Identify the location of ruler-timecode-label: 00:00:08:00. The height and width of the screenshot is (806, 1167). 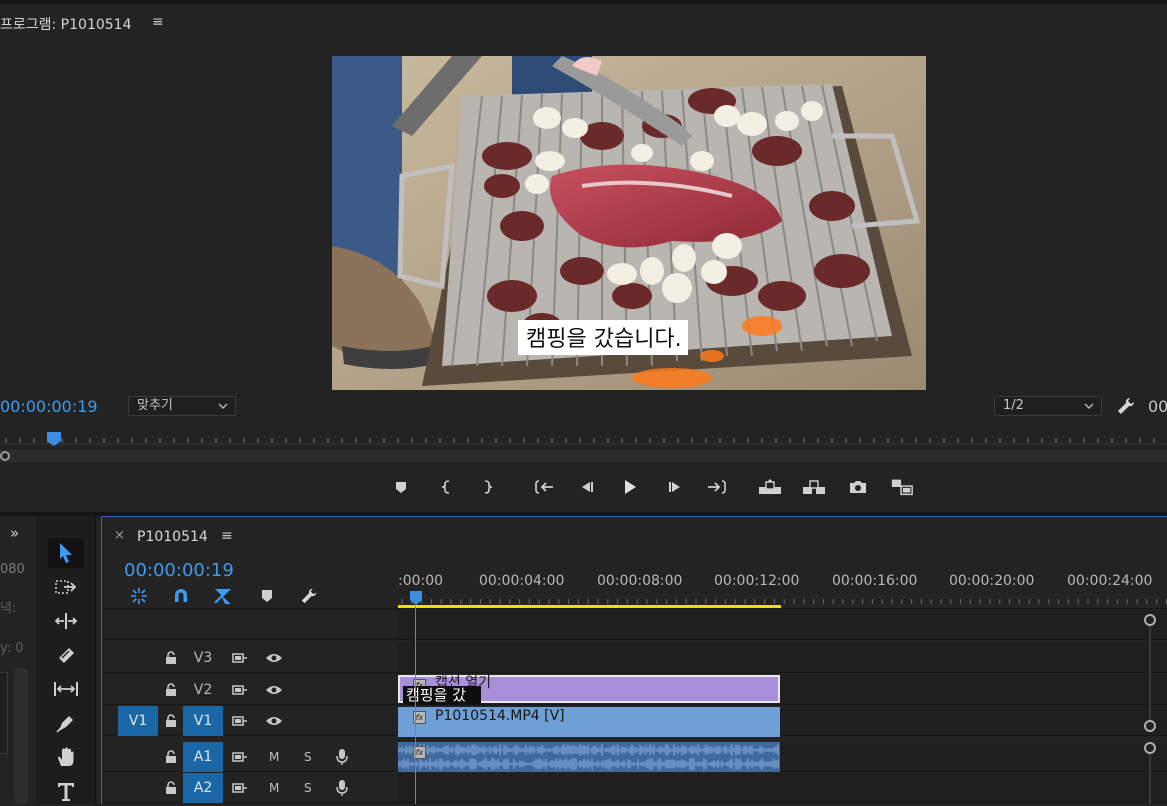
(640, 581).